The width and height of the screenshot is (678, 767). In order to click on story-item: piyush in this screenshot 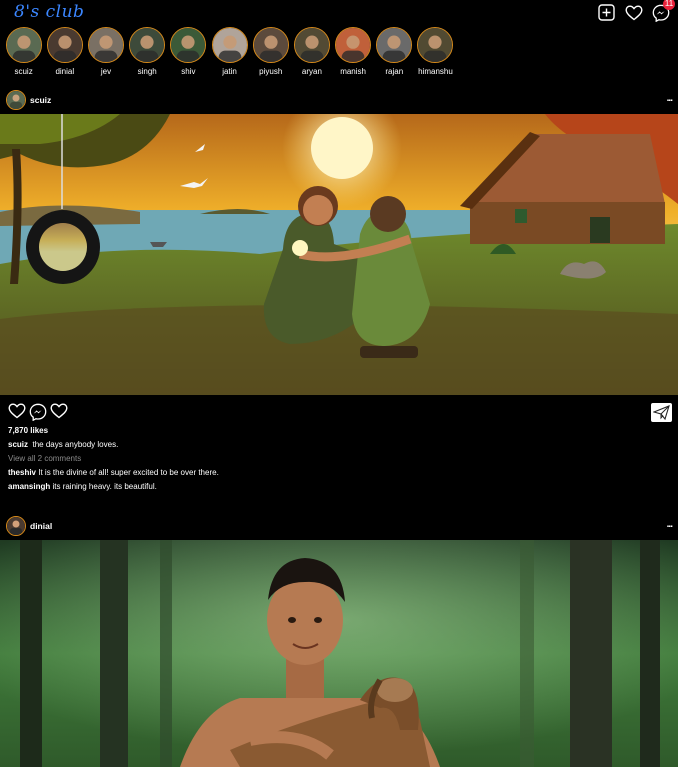, I will do `click(270, 51)`.